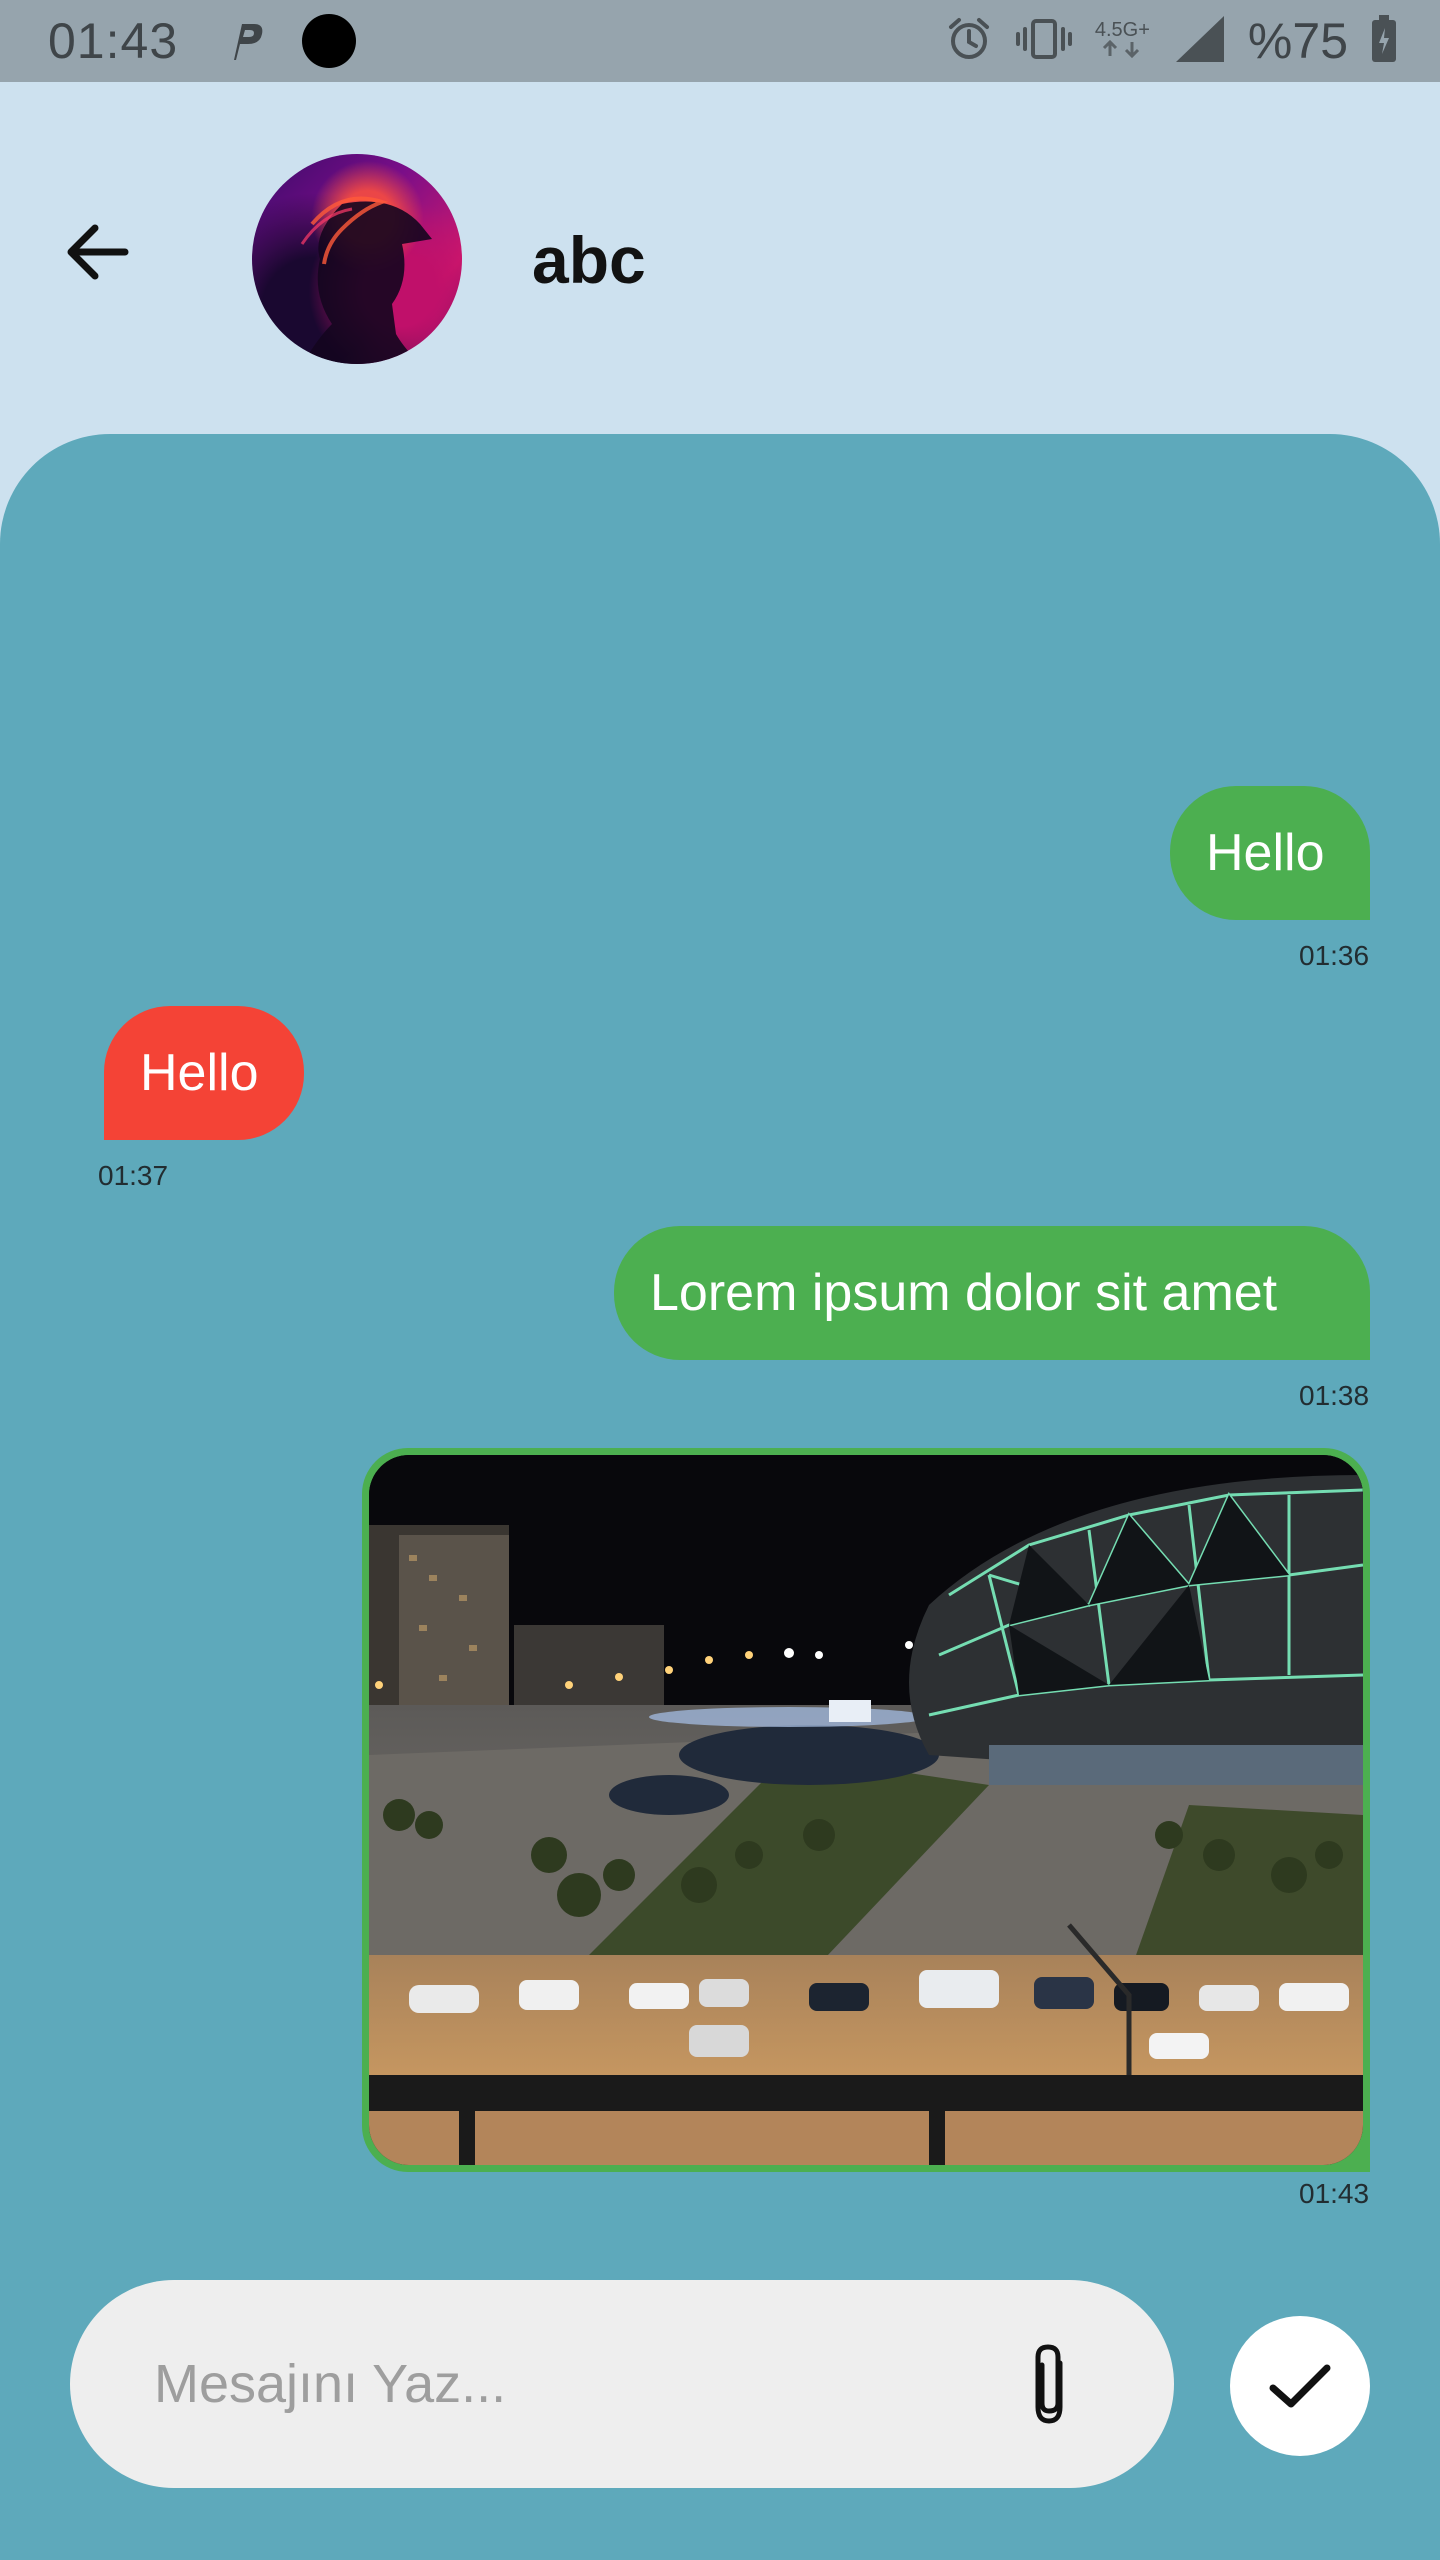 Image resolution: width=1440 pixels, height=2560 pixels. I want to click on vibrate-icon, so click(1044, 41).